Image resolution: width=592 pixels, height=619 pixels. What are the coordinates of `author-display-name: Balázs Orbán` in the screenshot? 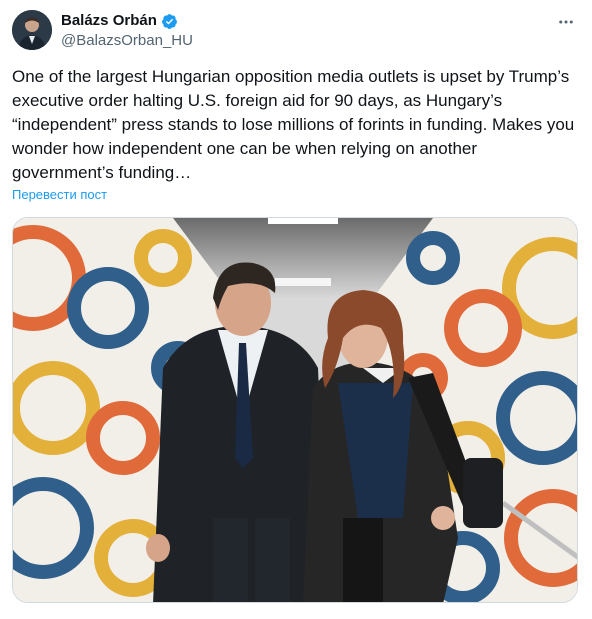 It's located at (109, 21).